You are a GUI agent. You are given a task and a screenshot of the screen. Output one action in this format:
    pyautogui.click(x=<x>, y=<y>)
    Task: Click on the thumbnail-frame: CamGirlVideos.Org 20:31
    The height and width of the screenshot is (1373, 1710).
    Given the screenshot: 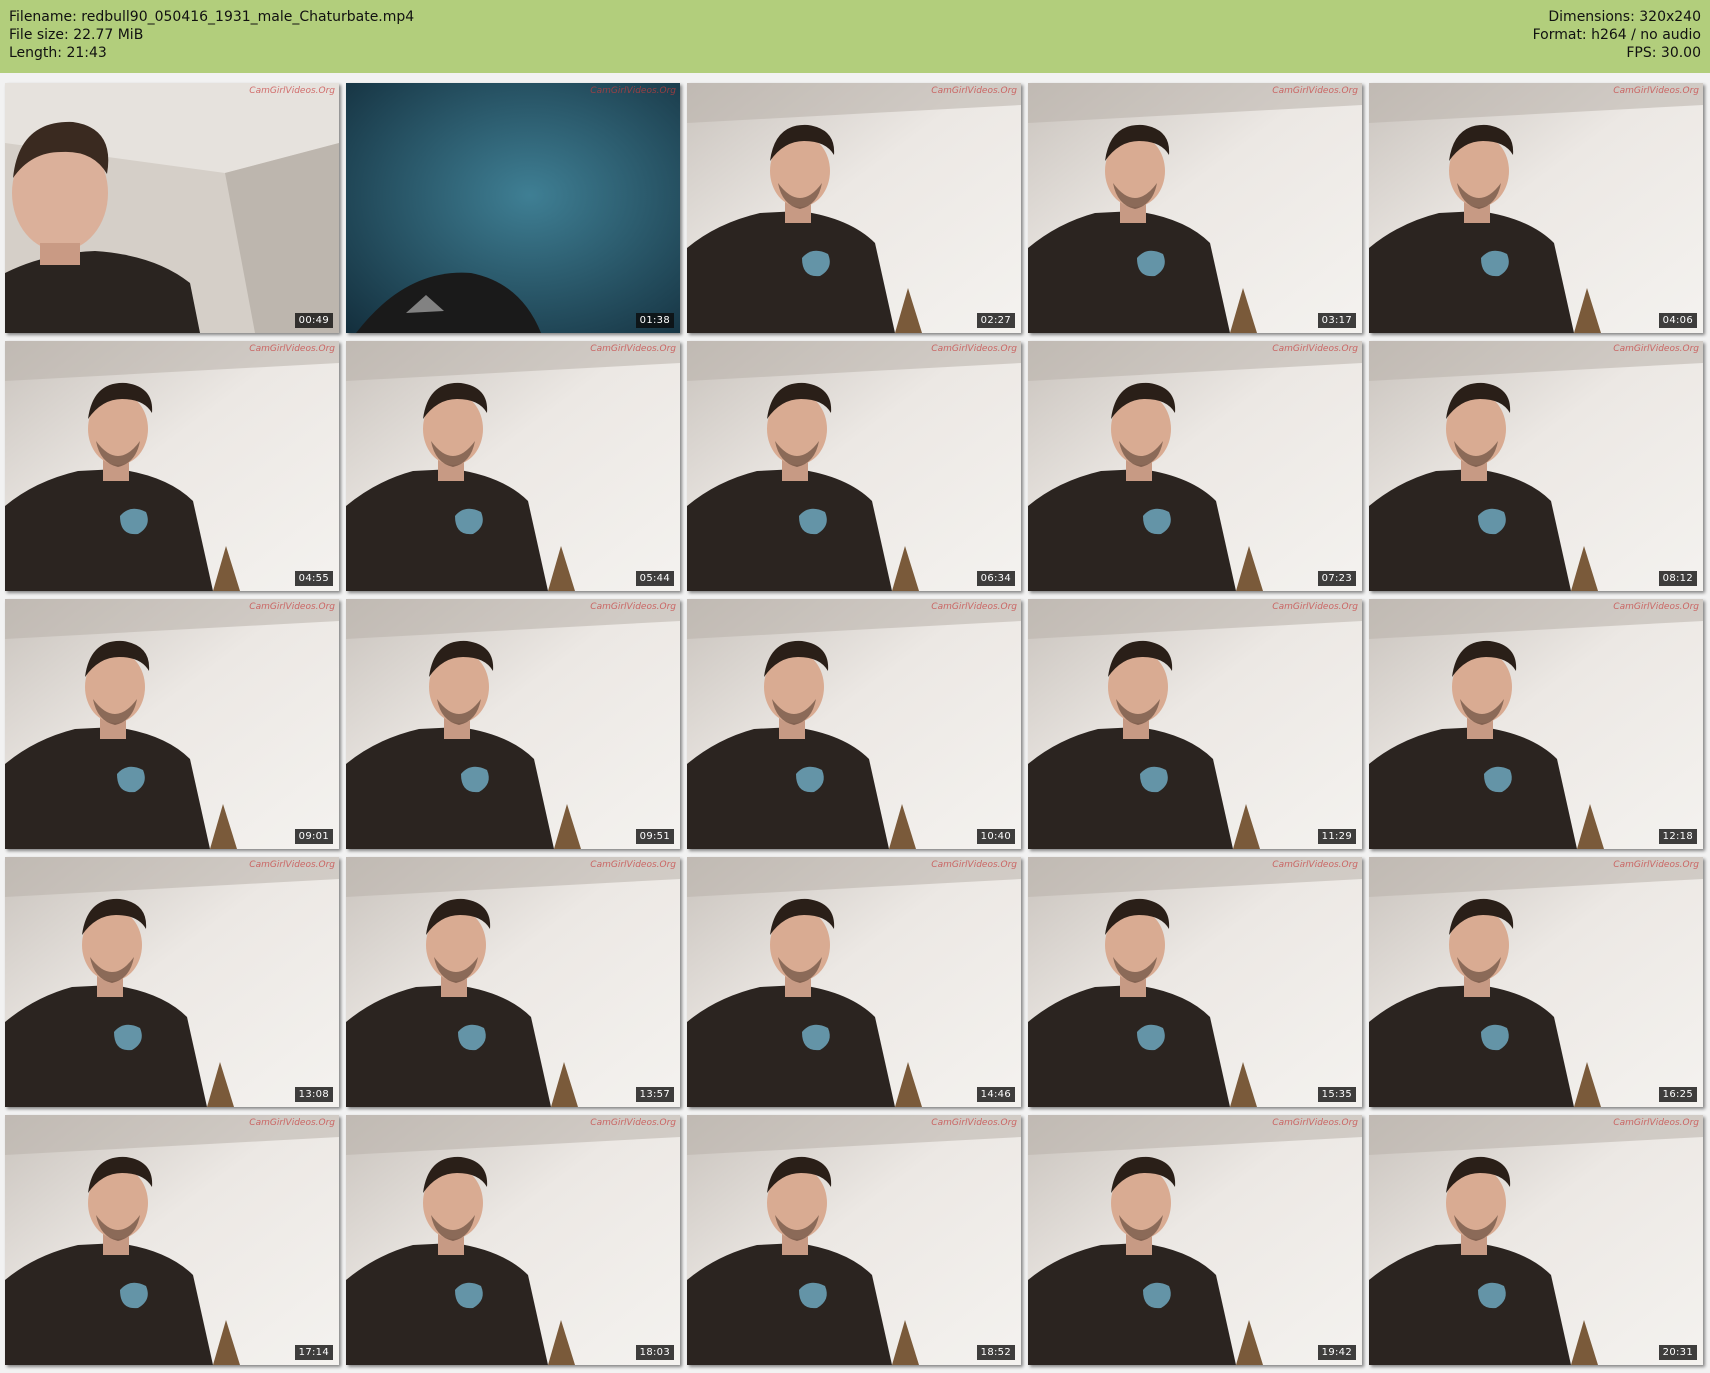 What is the action you would take?
    pyautogui.click(x=1536, y=1240)
    